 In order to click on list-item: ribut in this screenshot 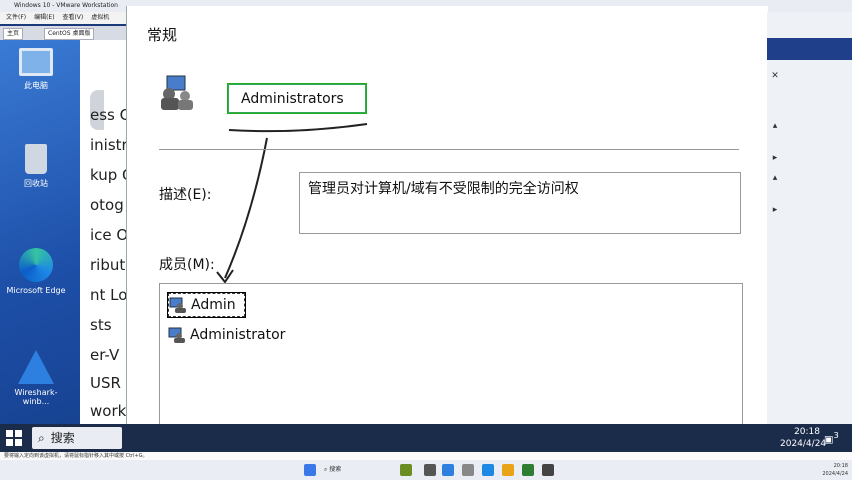, I will do `click(108, 265)`.